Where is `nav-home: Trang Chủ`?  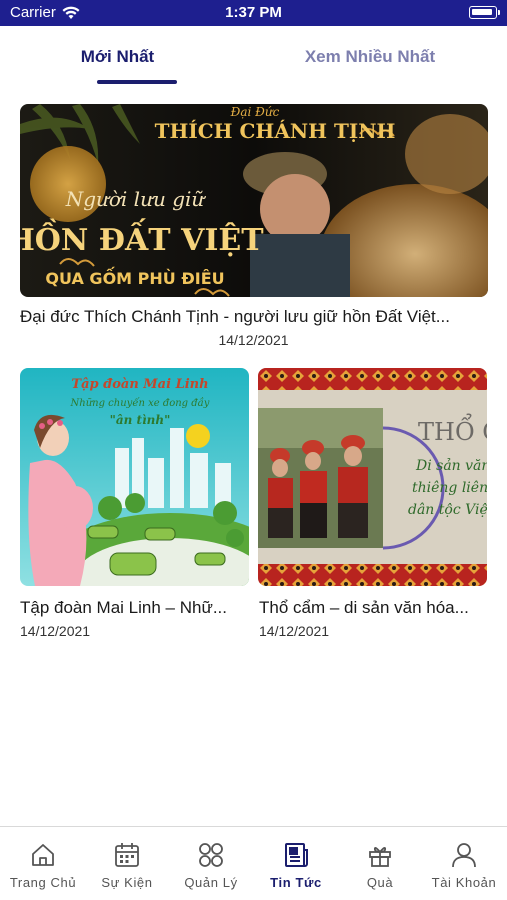
nav-home: Trang Chủ is located at coordinates (43, 863).